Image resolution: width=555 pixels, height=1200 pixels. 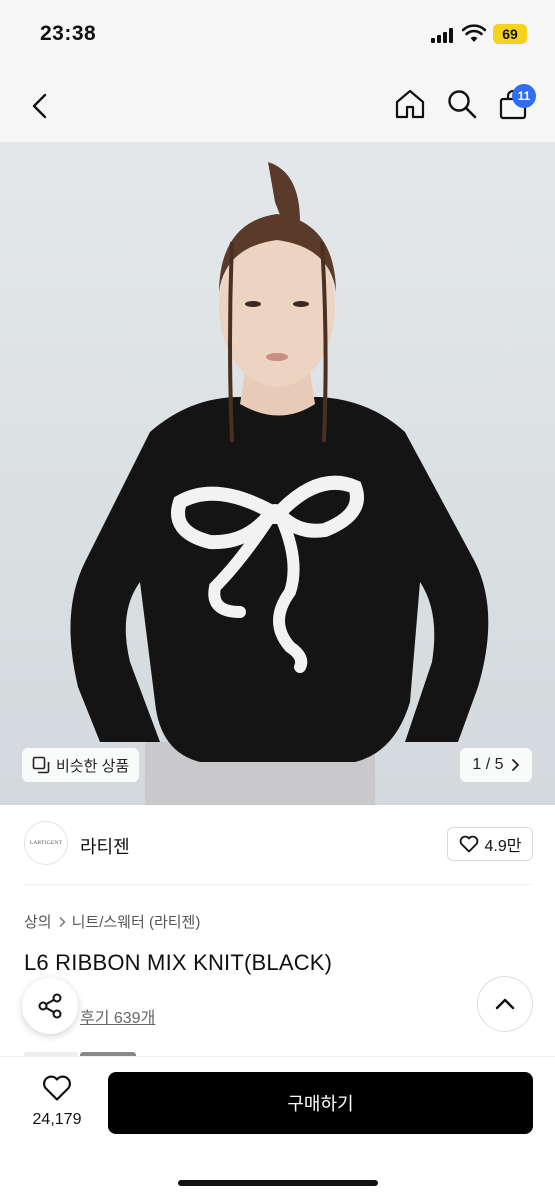 I want to click on share-button, so click(x=50, y=1006).